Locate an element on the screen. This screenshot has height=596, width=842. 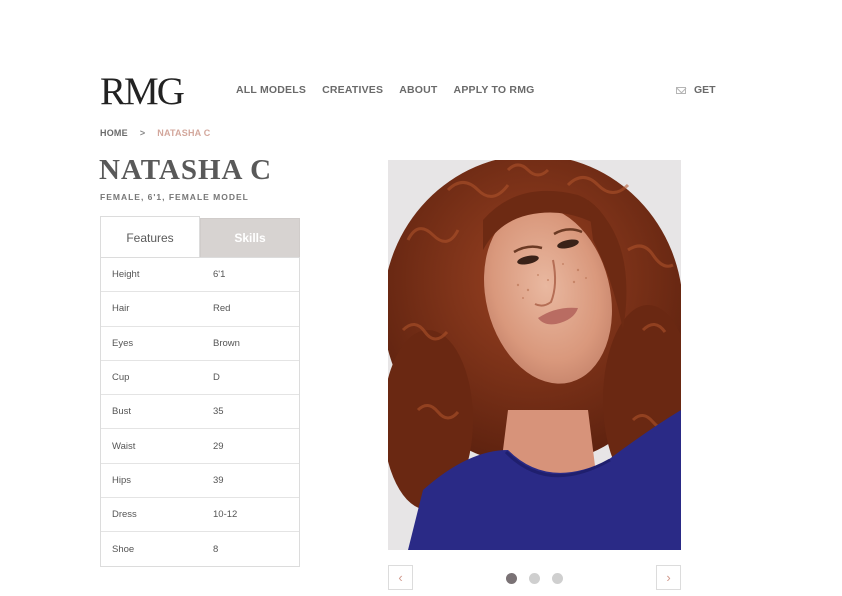
feature-value: D is located at coordinates (216, 378).